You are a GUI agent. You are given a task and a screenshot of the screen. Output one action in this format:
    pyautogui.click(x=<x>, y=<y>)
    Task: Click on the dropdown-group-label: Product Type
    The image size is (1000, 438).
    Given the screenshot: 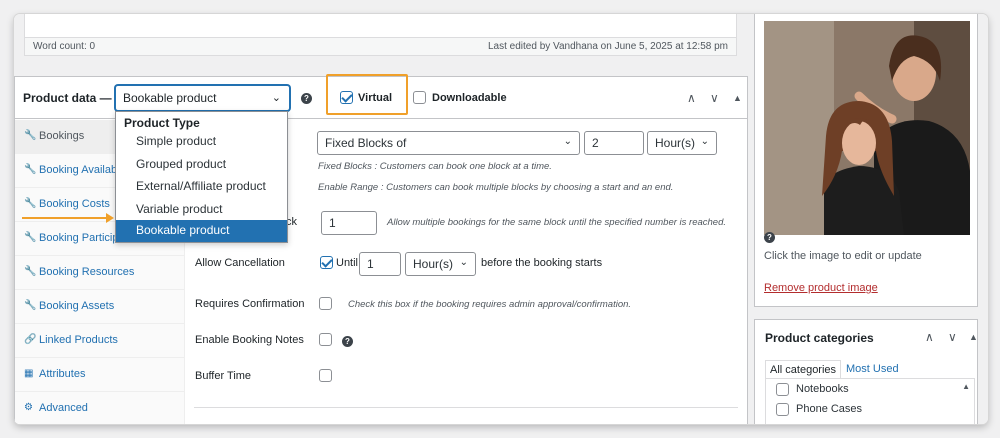 What is the action you would take?
    pyautogui.click(x=162, y=123)
    